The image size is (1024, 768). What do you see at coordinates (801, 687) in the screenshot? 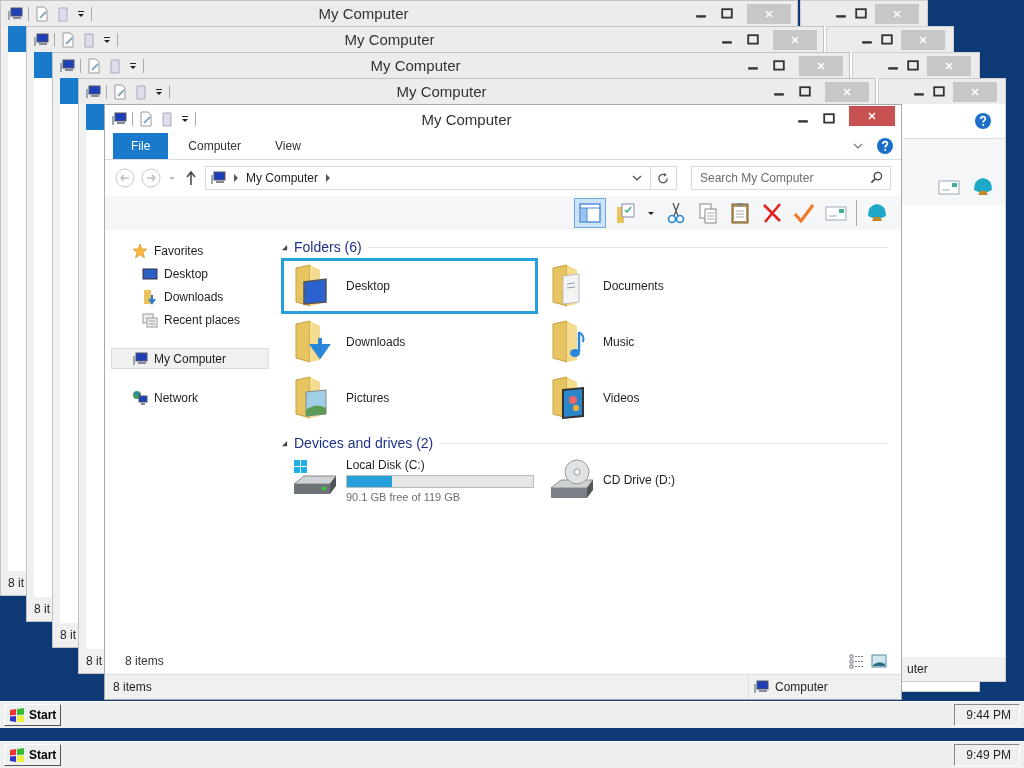
I see `status-location: Computer` at bounding box center [801, 687].